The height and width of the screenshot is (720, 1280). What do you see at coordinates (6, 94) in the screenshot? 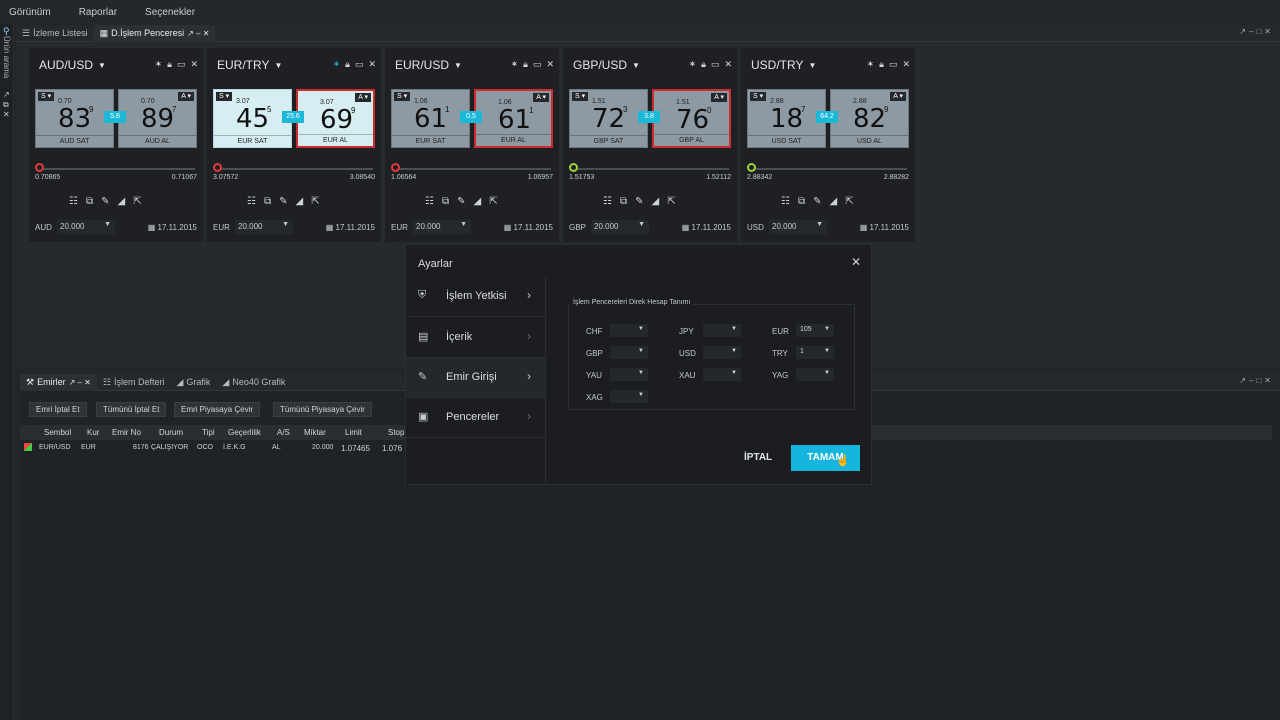
I see `pin-icon: ↗` at bounding box center [6, 94].